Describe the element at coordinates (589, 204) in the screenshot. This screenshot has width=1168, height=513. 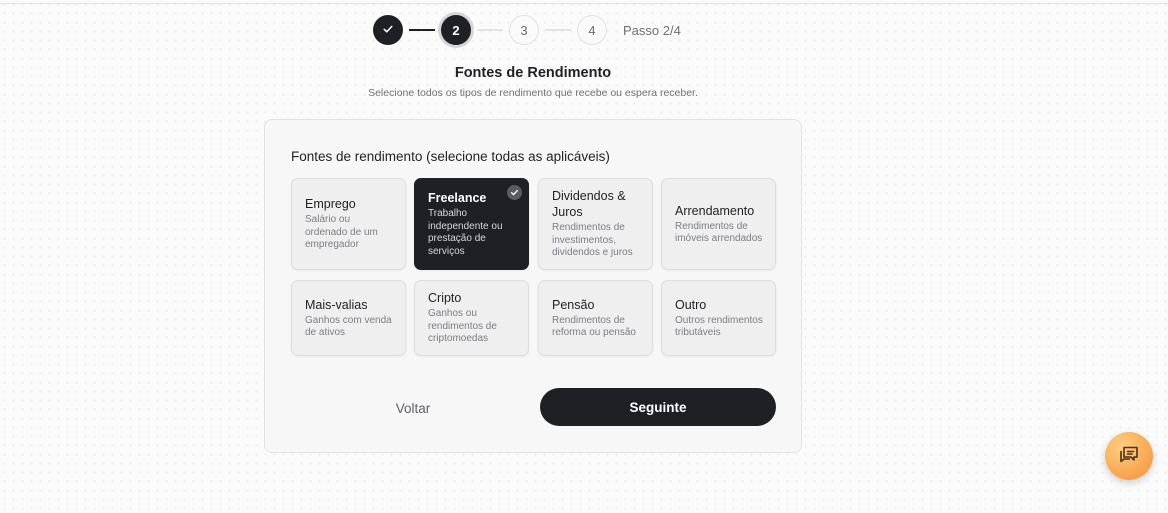
I see `option-title: Dividendos & Juros` at that location.